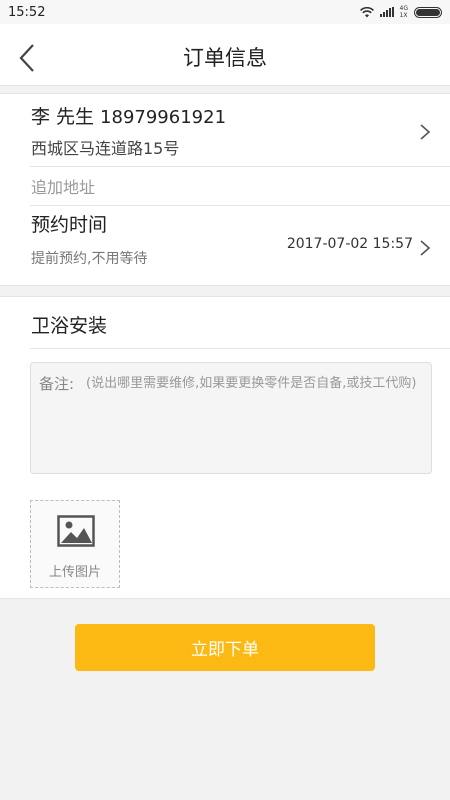  What do you see at coordinates (403, 8) in the screenshot?
I see `network-type-top: 4G` at bounding box center [403, 8].